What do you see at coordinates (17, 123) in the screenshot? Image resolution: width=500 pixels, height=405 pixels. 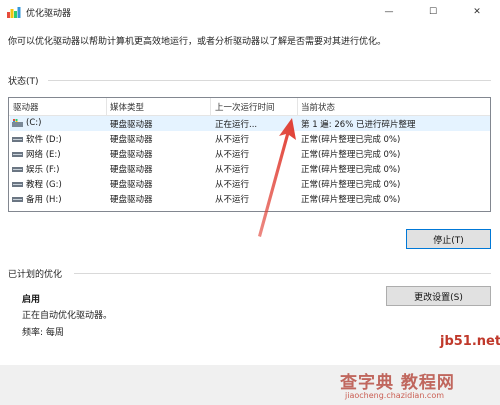 I see `system-drive-icon` at bounding box center [17, 123].